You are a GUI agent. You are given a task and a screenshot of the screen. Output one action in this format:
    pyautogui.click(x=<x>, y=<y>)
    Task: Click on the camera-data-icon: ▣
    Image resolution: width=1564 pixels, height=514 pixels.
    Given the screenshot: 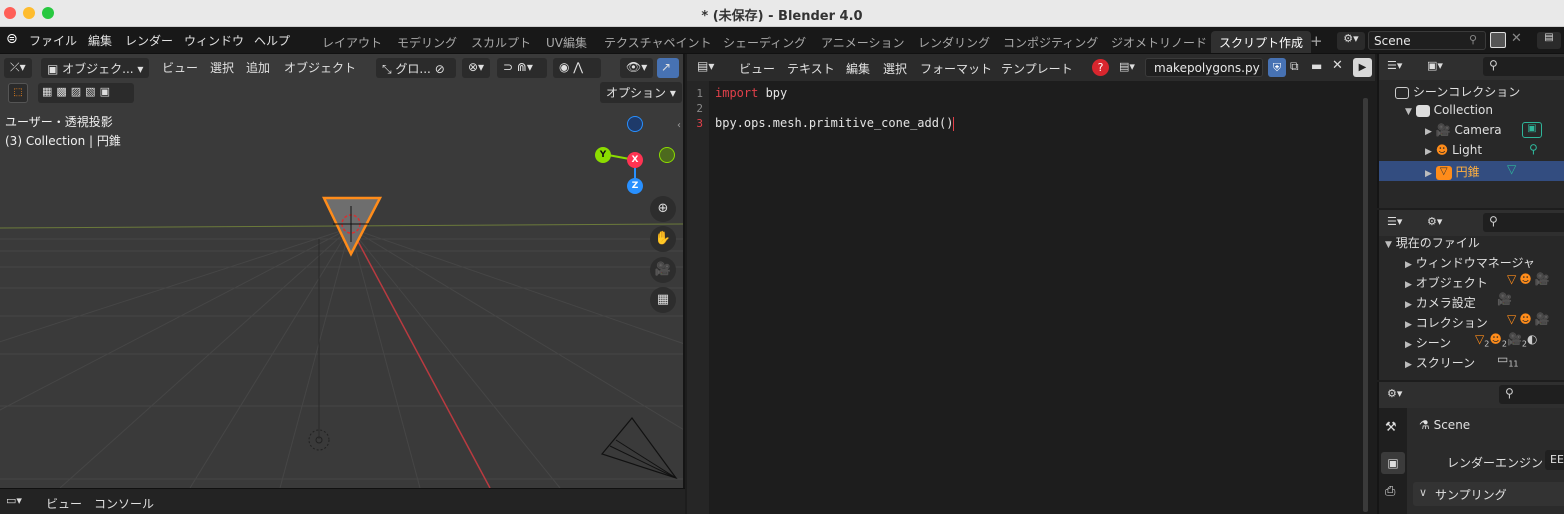 What is the action you would take?
    pyautogui.click(x=1532, y=130)
    